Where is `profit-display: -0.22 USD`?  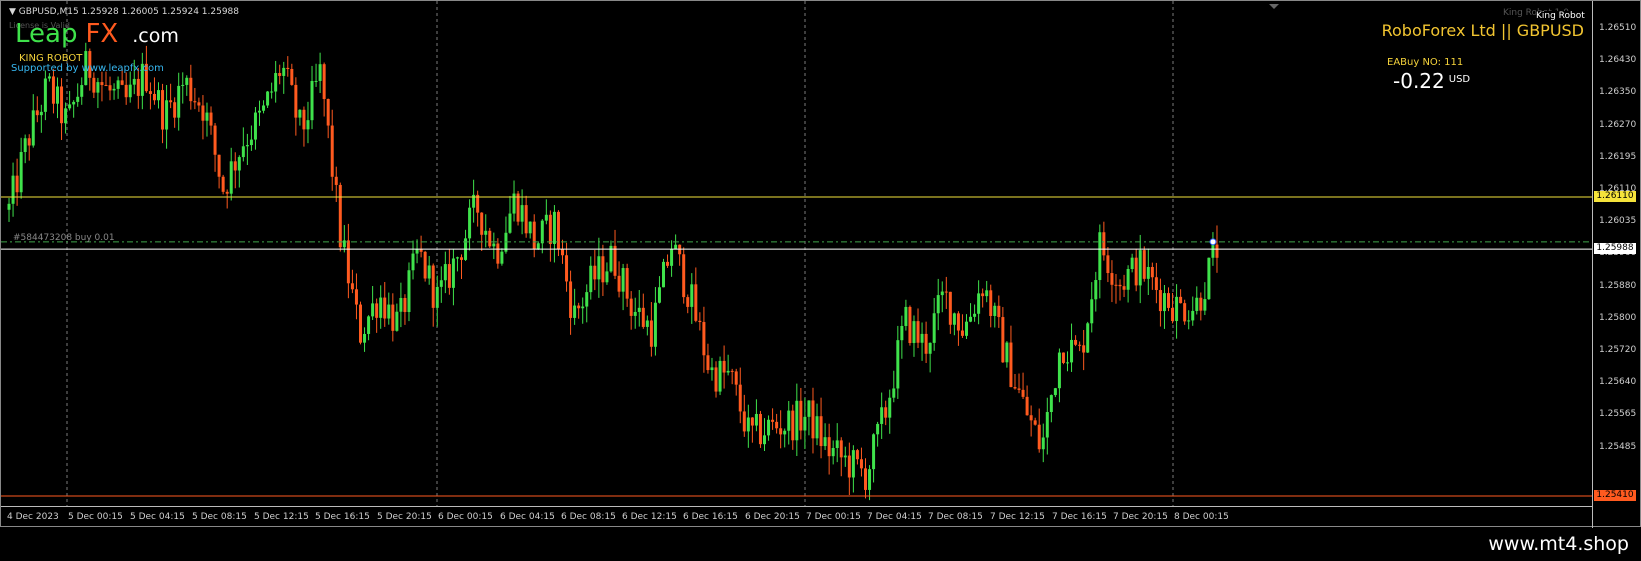
profit-display: -0.22 USD is located at coordinates (1431, 81).